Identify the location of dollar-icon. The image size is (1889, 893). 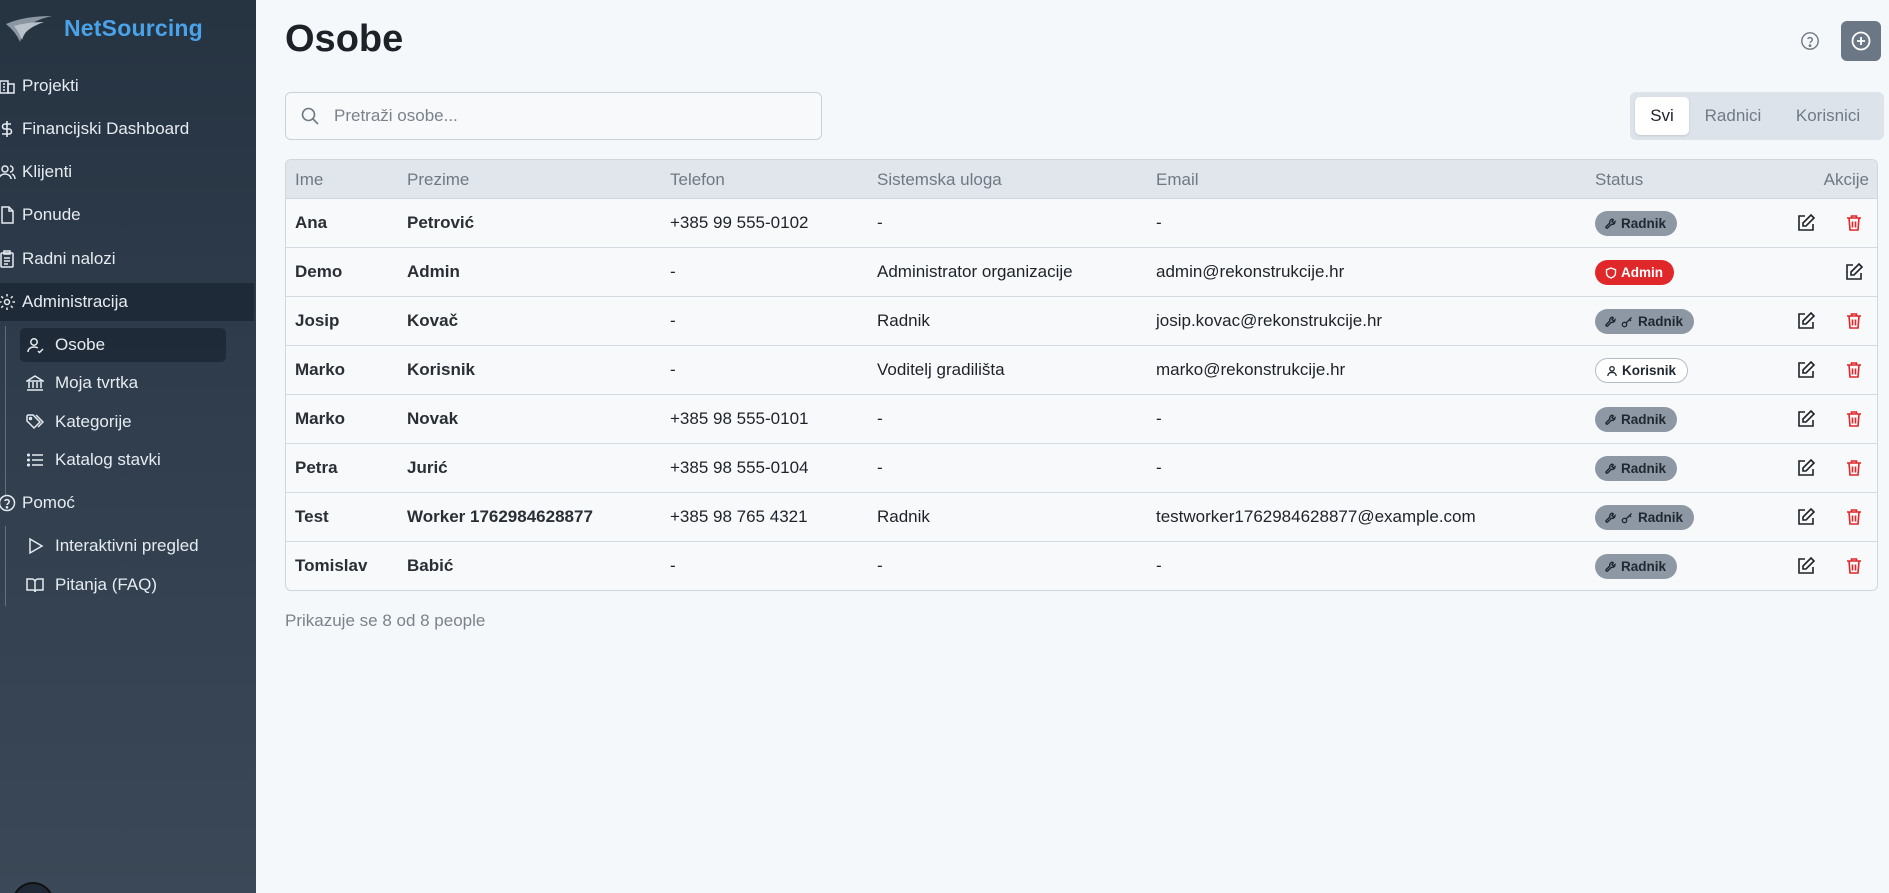
(8, 129).